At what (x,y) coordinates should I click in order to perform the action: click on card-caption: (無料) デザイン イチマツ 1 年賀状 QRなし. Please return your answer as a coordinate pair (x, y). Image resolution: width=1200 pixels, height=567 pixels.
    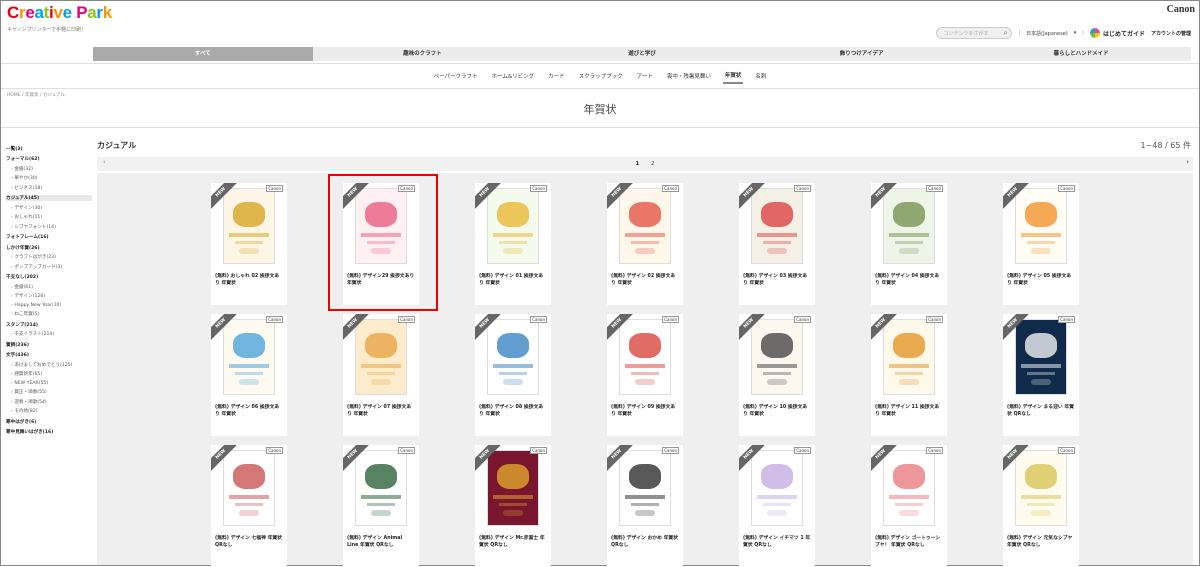
    Looking at the image, I should click on (777, 549).